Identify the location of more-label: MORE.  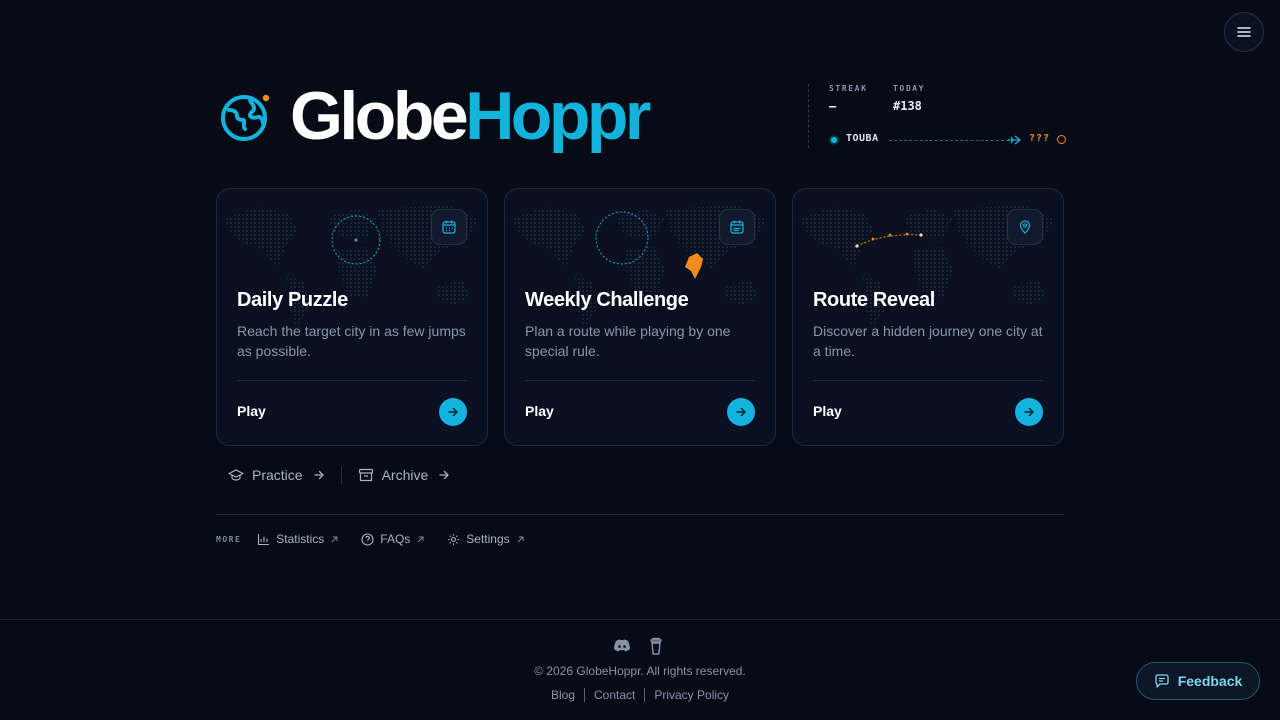
(229, 539).